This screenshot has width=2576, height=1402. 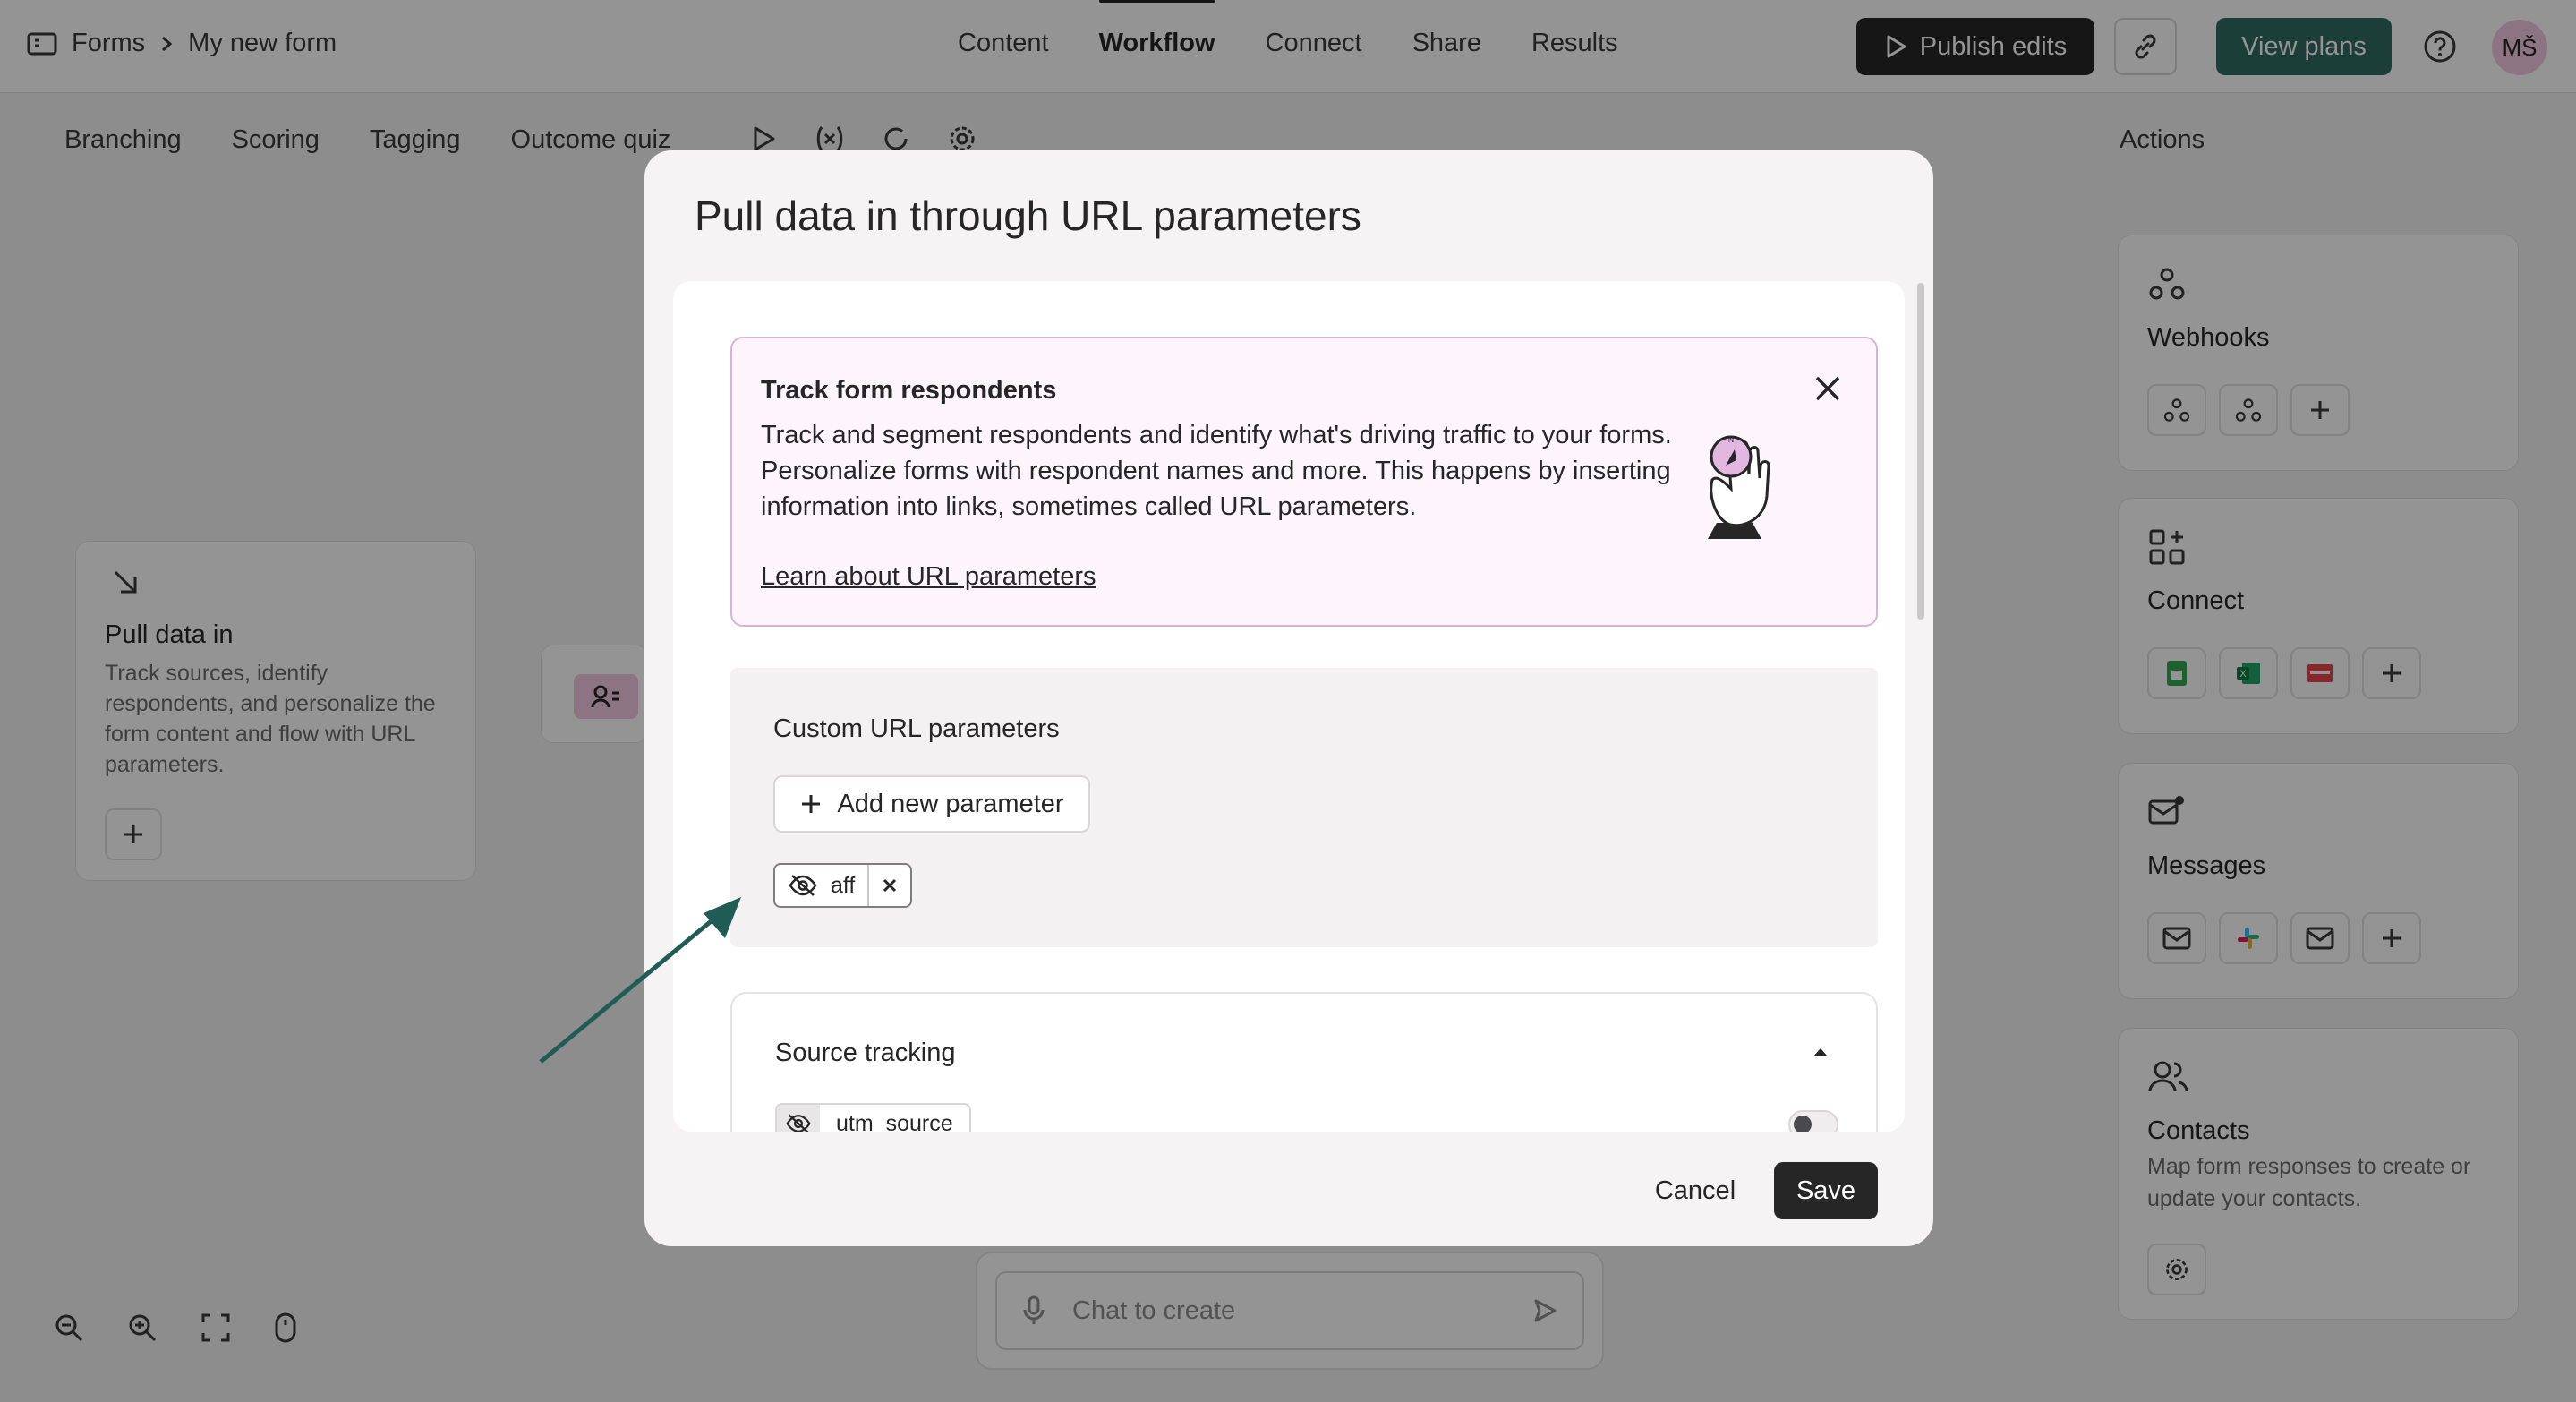 I want to click on add-parameter-button: Add new parameter, so click(x=931, y=804).